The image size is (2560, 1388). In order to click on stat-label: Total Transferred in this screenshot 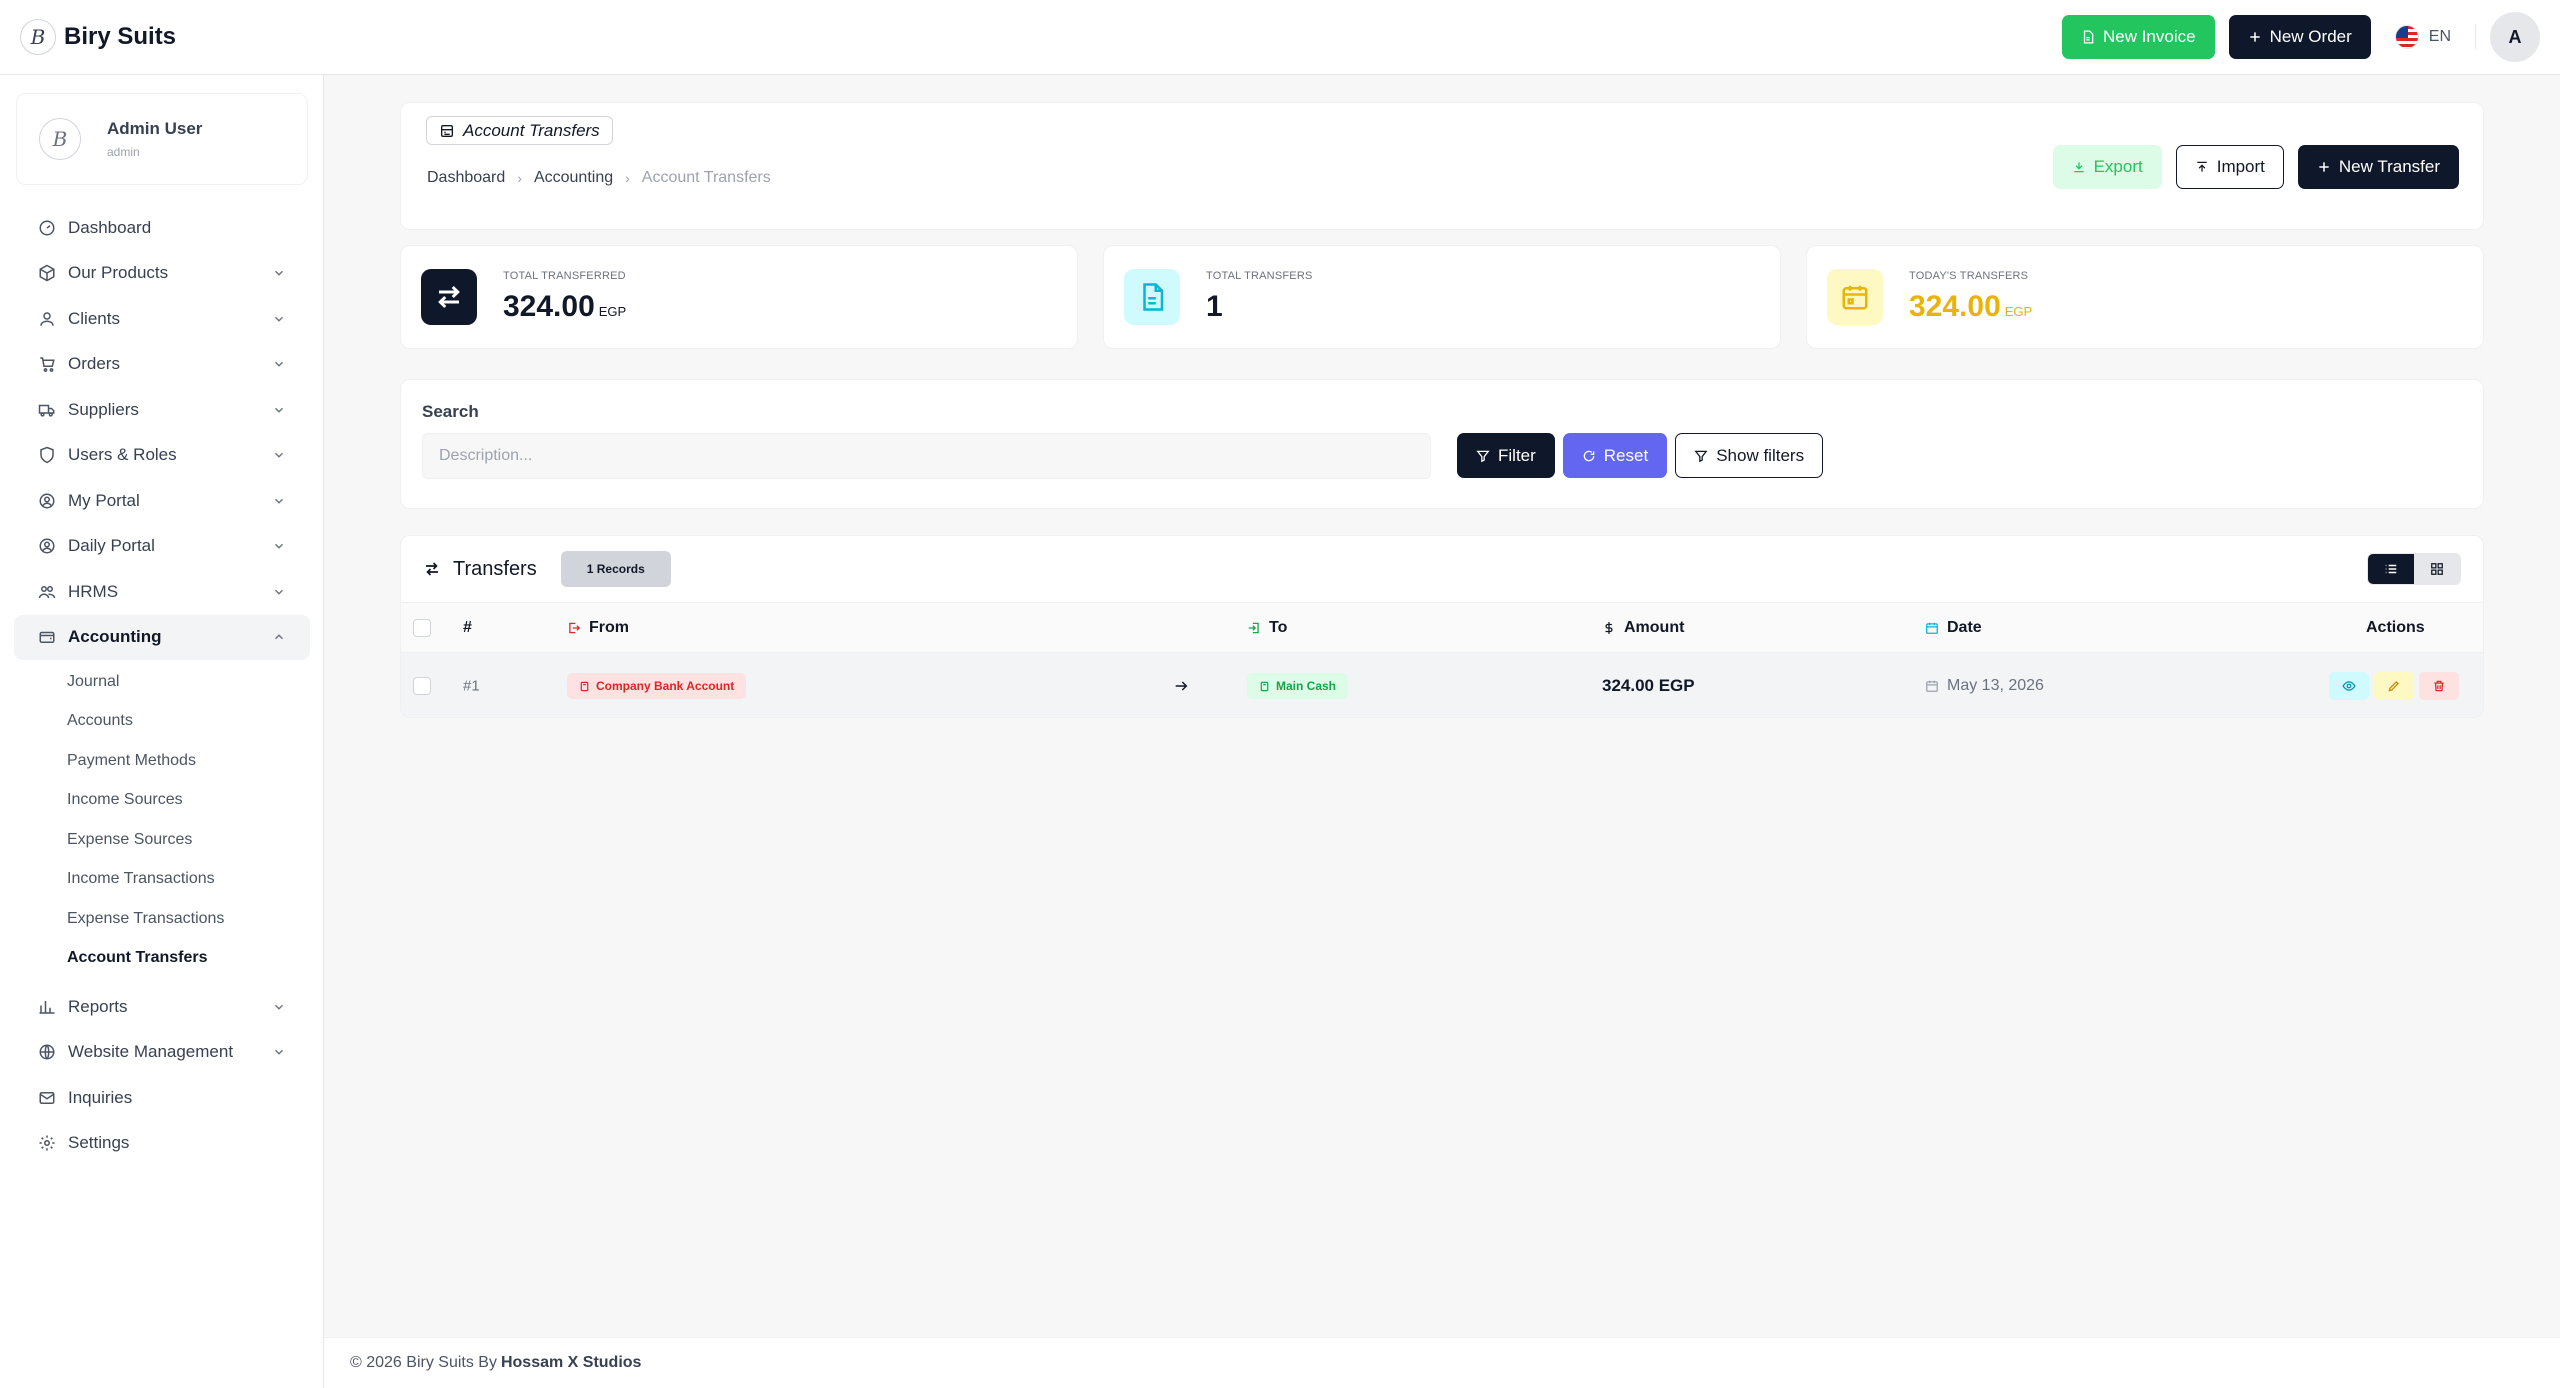, I will do `click(564, 276)`.